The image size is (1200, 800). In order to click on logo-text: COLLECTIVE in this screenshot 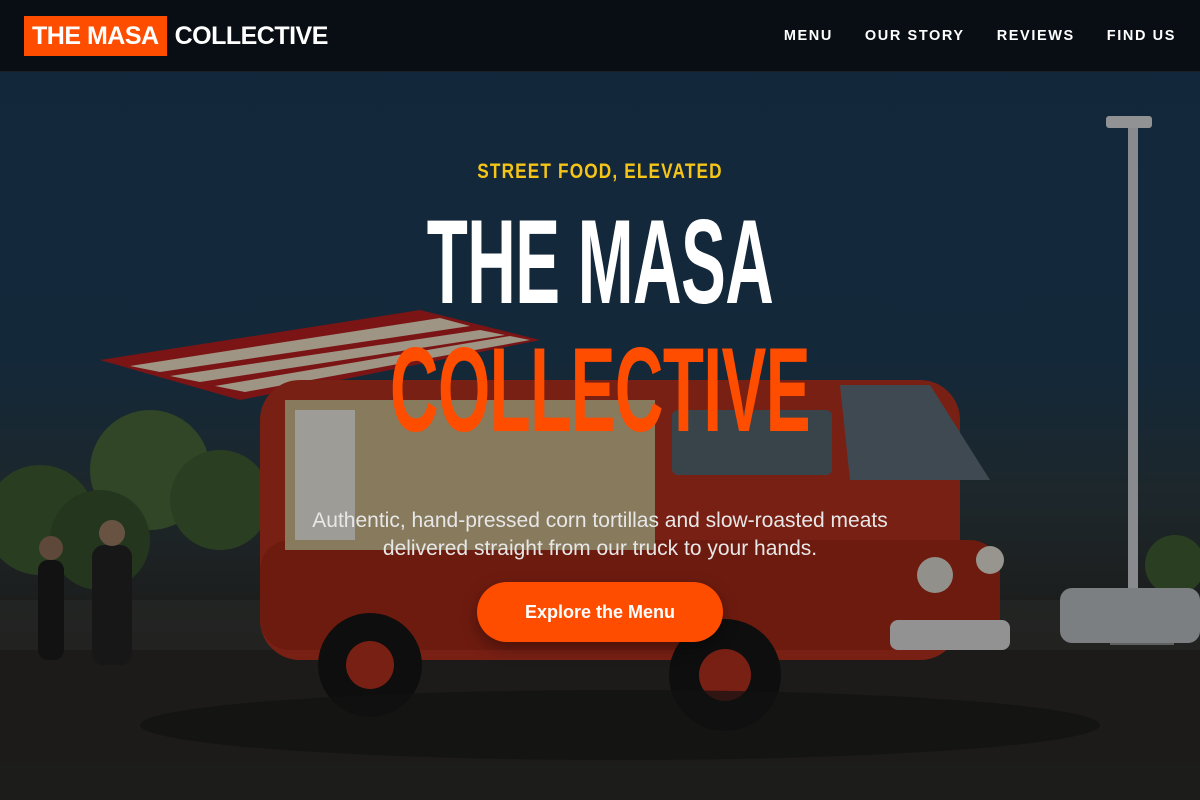, I will do `click(251, 35)`.